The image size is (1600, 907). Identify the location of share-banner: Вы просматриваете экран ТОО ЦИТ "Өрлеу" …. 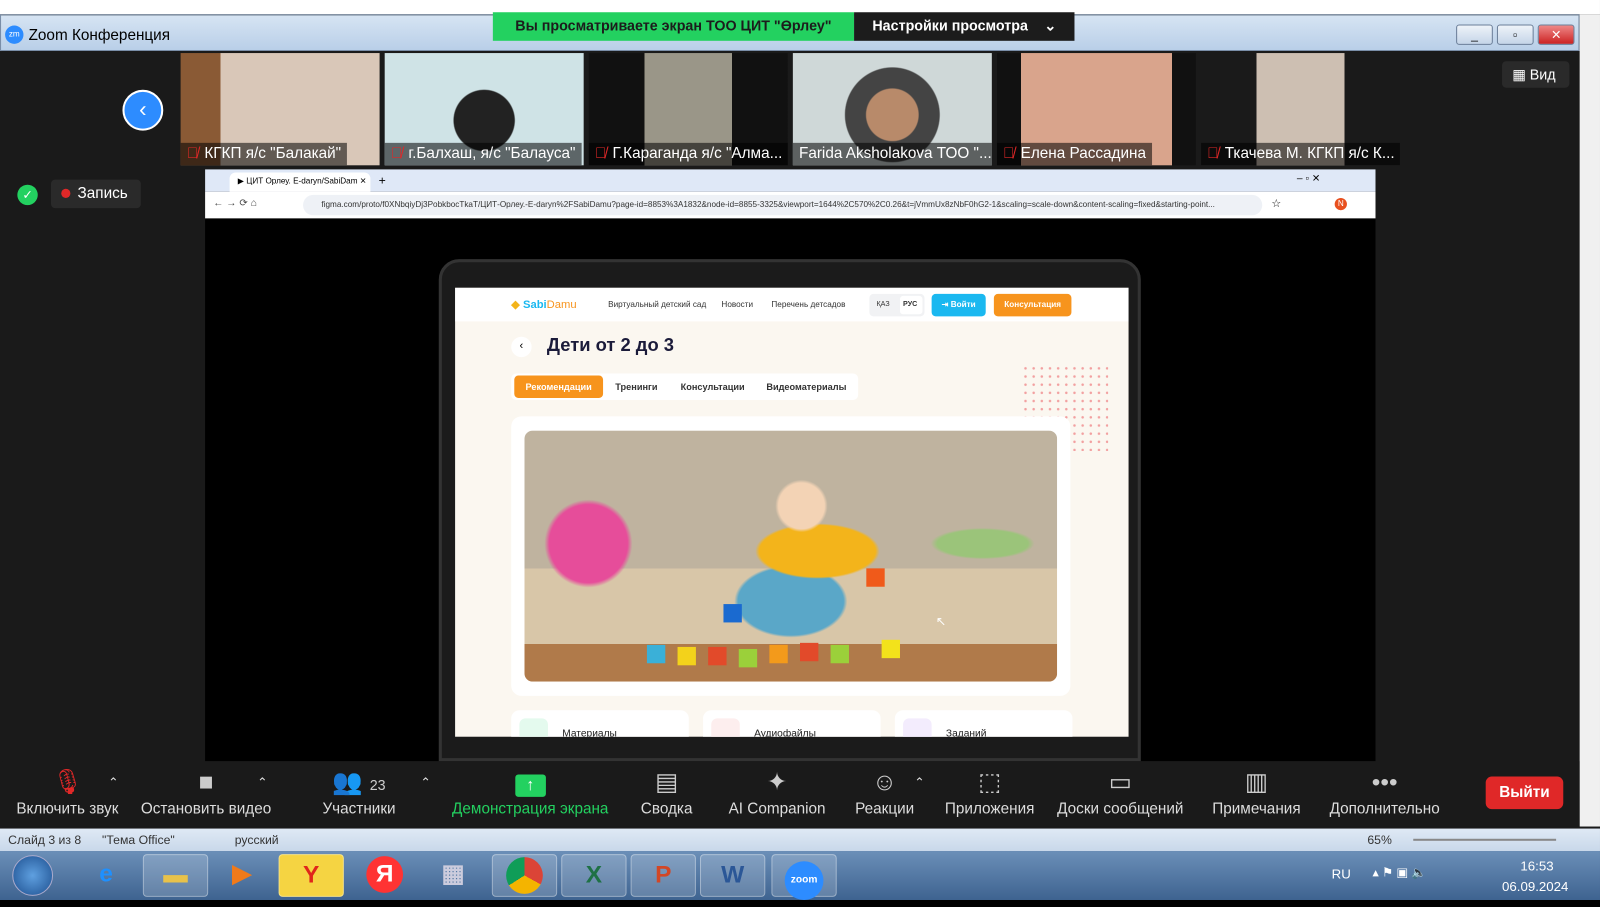
(783, 26).